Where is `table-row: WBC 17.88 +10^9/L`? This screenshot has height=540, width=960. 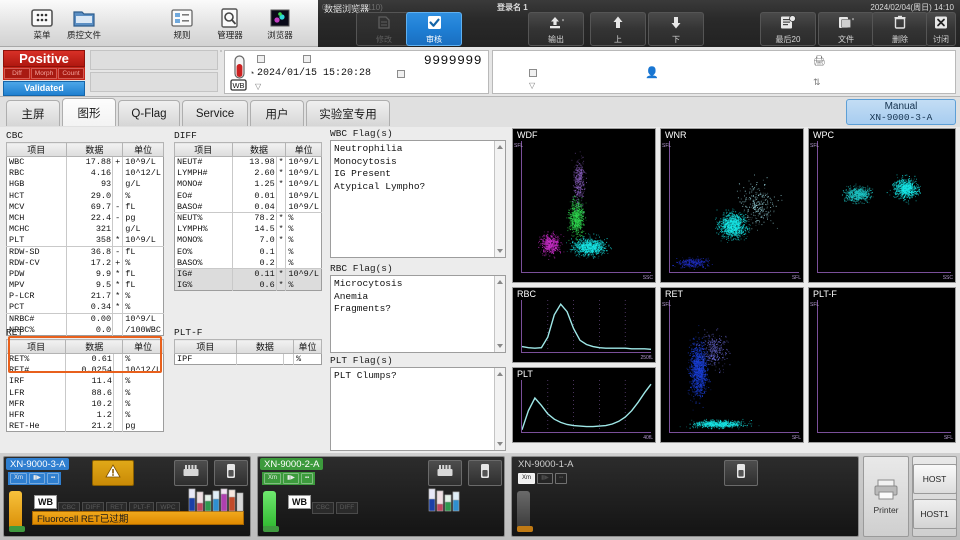
table-row: WBC 17.88 +10^9/L is located at coordinates (85, 162).